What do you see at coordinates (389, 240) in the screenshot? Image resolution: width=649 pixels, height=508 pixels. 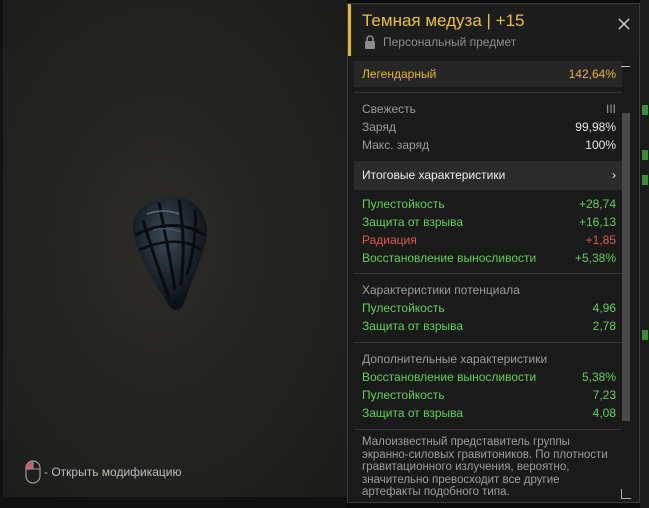 I see `stat-label: Радиация` at bounding box center [389, 240].